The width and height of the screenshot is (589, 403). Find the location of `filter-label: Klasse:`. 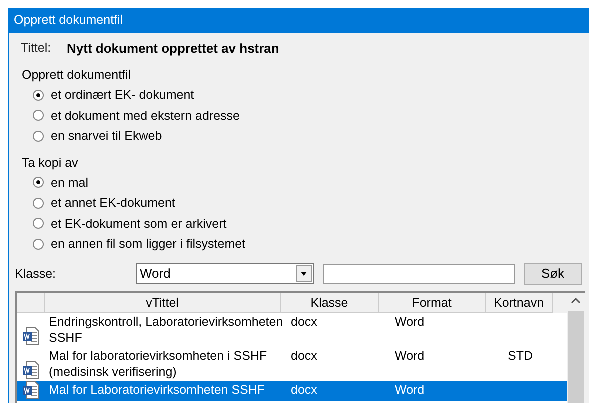

filter-label: Klasse: is located at coordinates (36, 273).